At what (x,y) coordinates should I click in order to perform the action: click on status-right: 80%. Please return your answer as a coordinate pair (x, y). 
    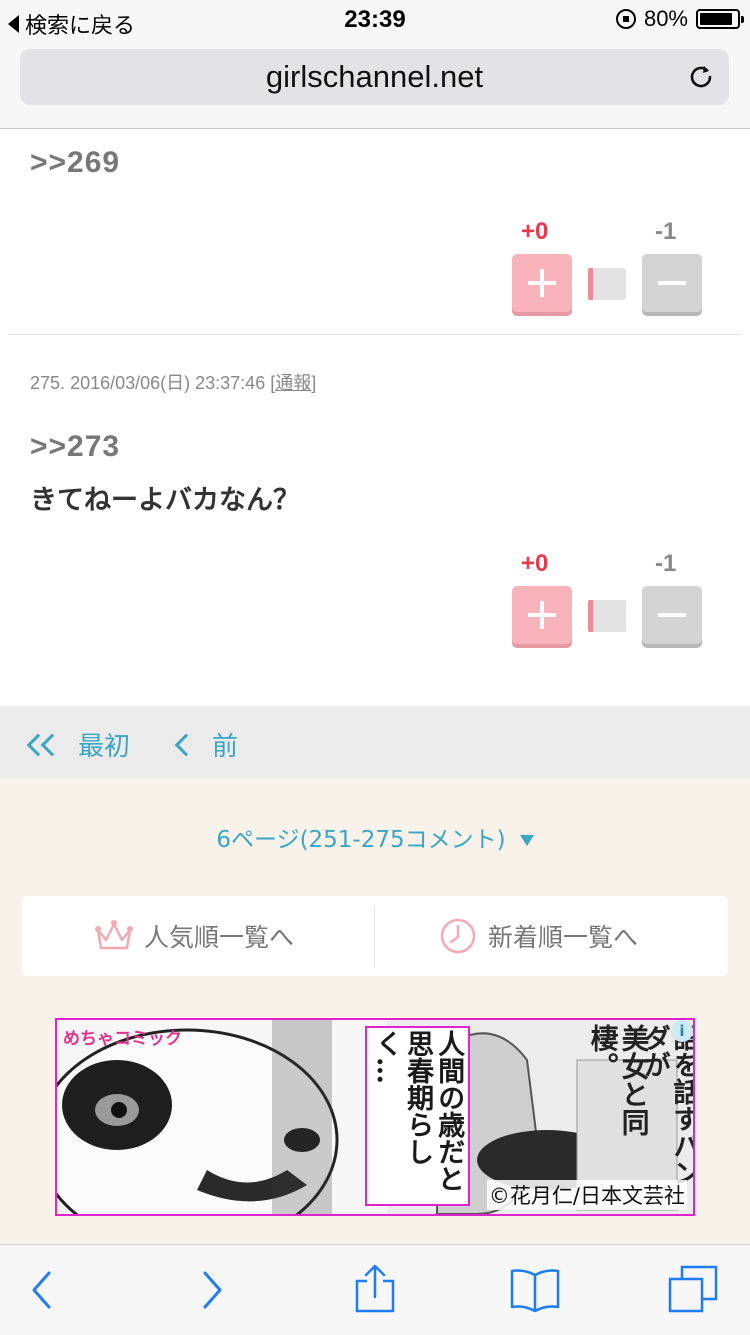
    Looking at the image, I should click on (679, 19).